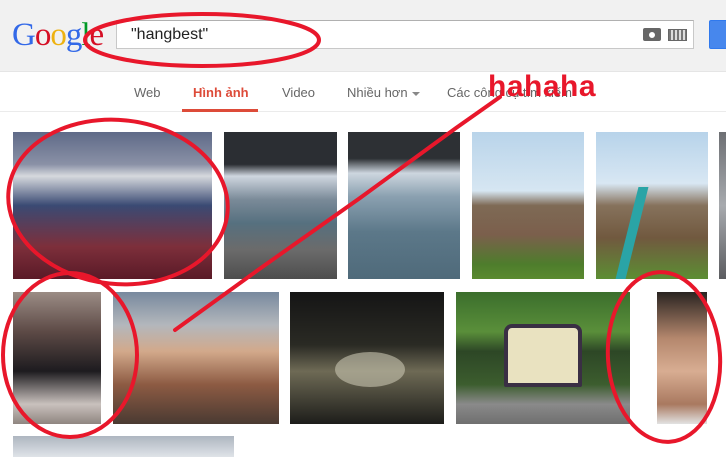  I want to click on result-image-bottom, so click(123, 446).